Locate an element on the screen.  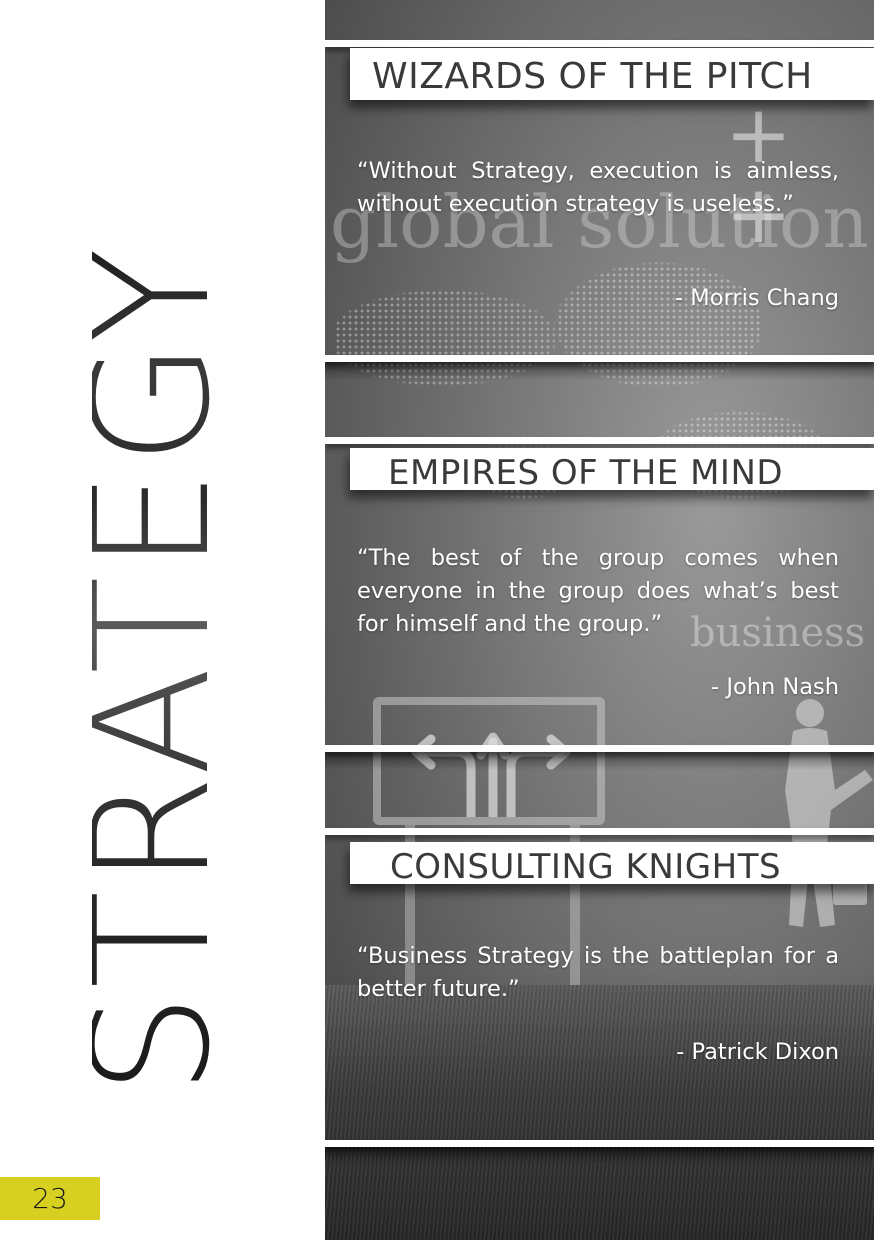
person-silhouette-icon is located at coordinates (829, 813).